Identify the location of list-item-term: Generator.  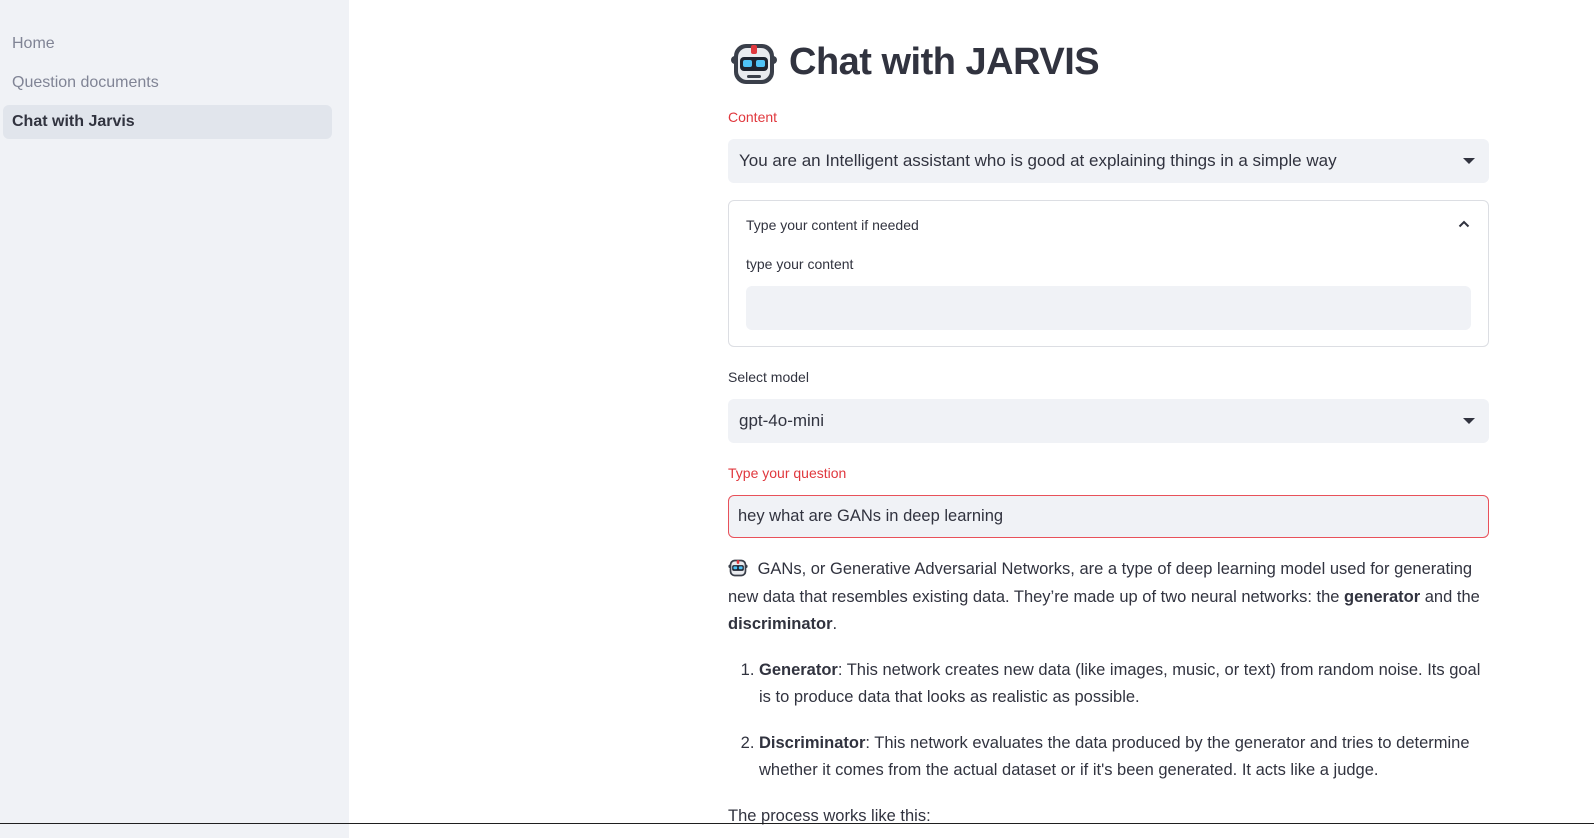
(798, 669).